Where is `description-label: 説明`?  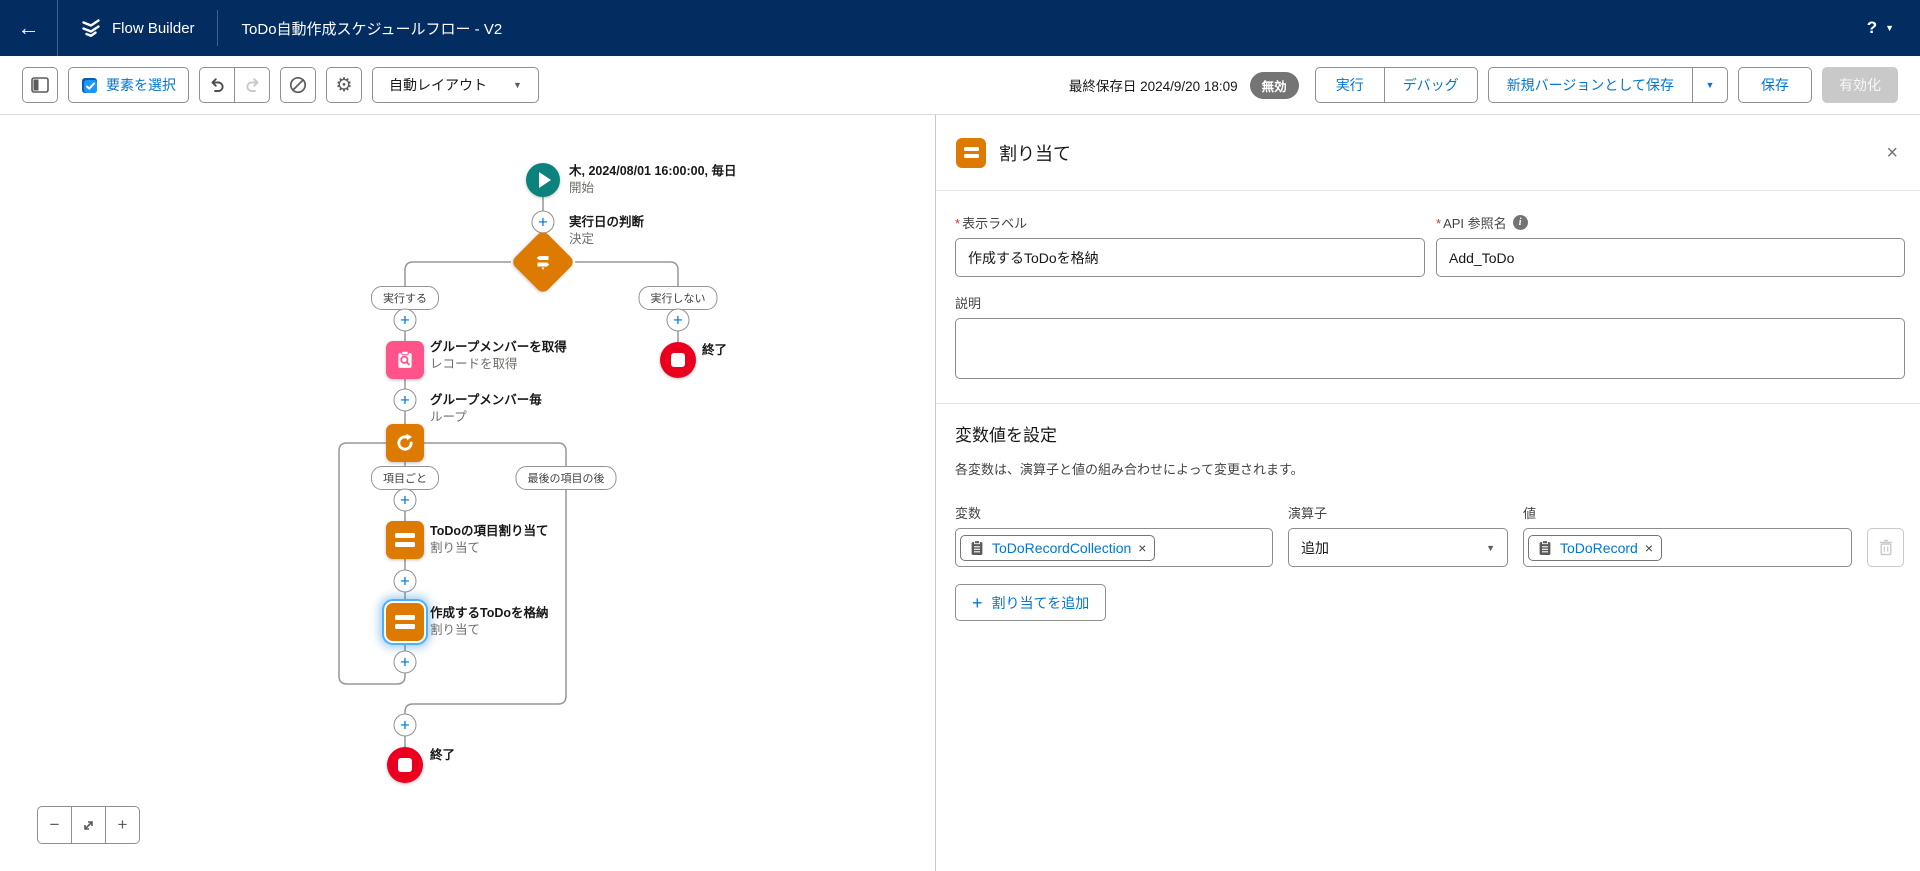
description-label: 説明 is located at coordinates (968, 303).